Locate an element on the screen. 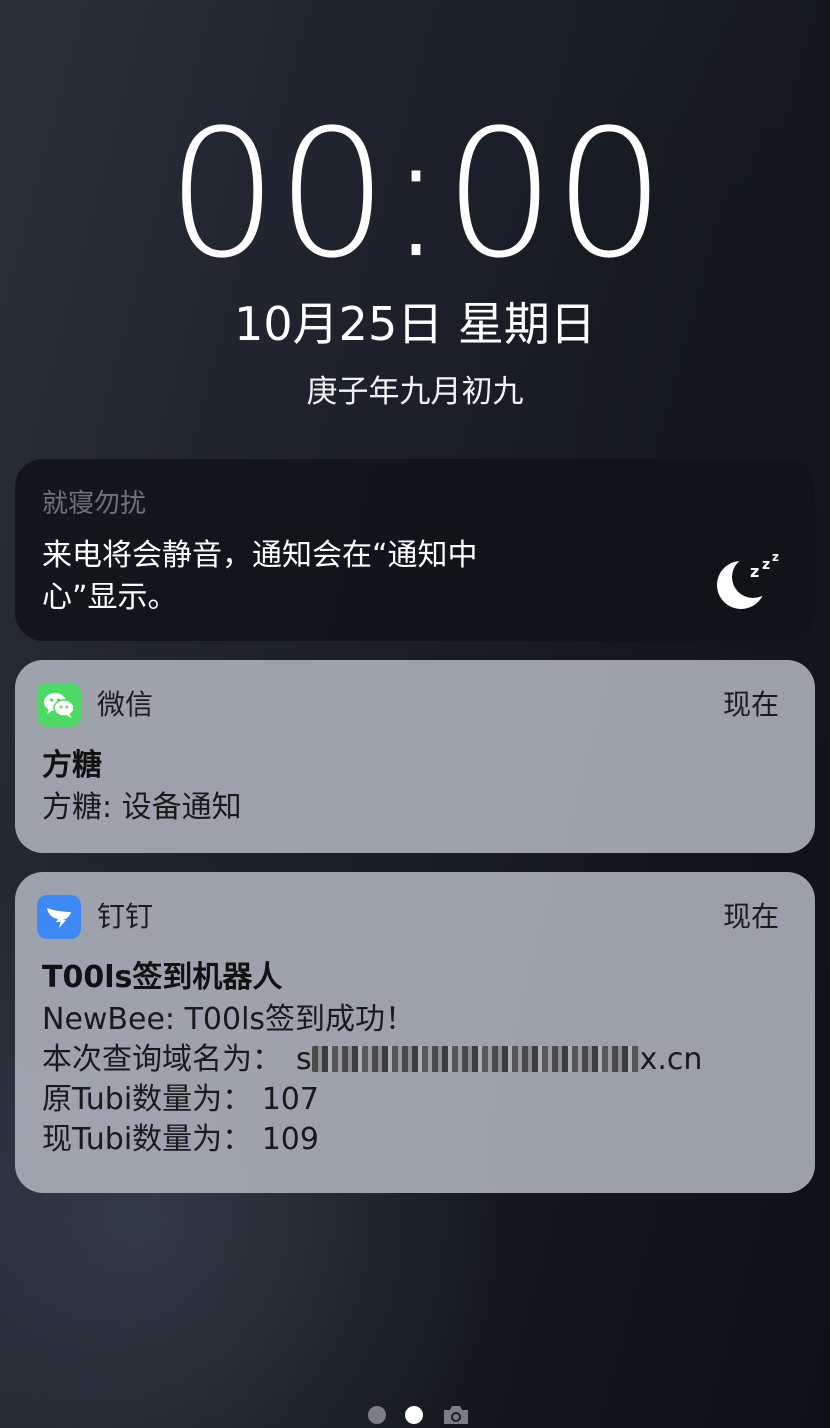 This screenshot has width=830, height=1428. dnd-body-line-2: 心”显示。 is located at coordinates (110, 597).